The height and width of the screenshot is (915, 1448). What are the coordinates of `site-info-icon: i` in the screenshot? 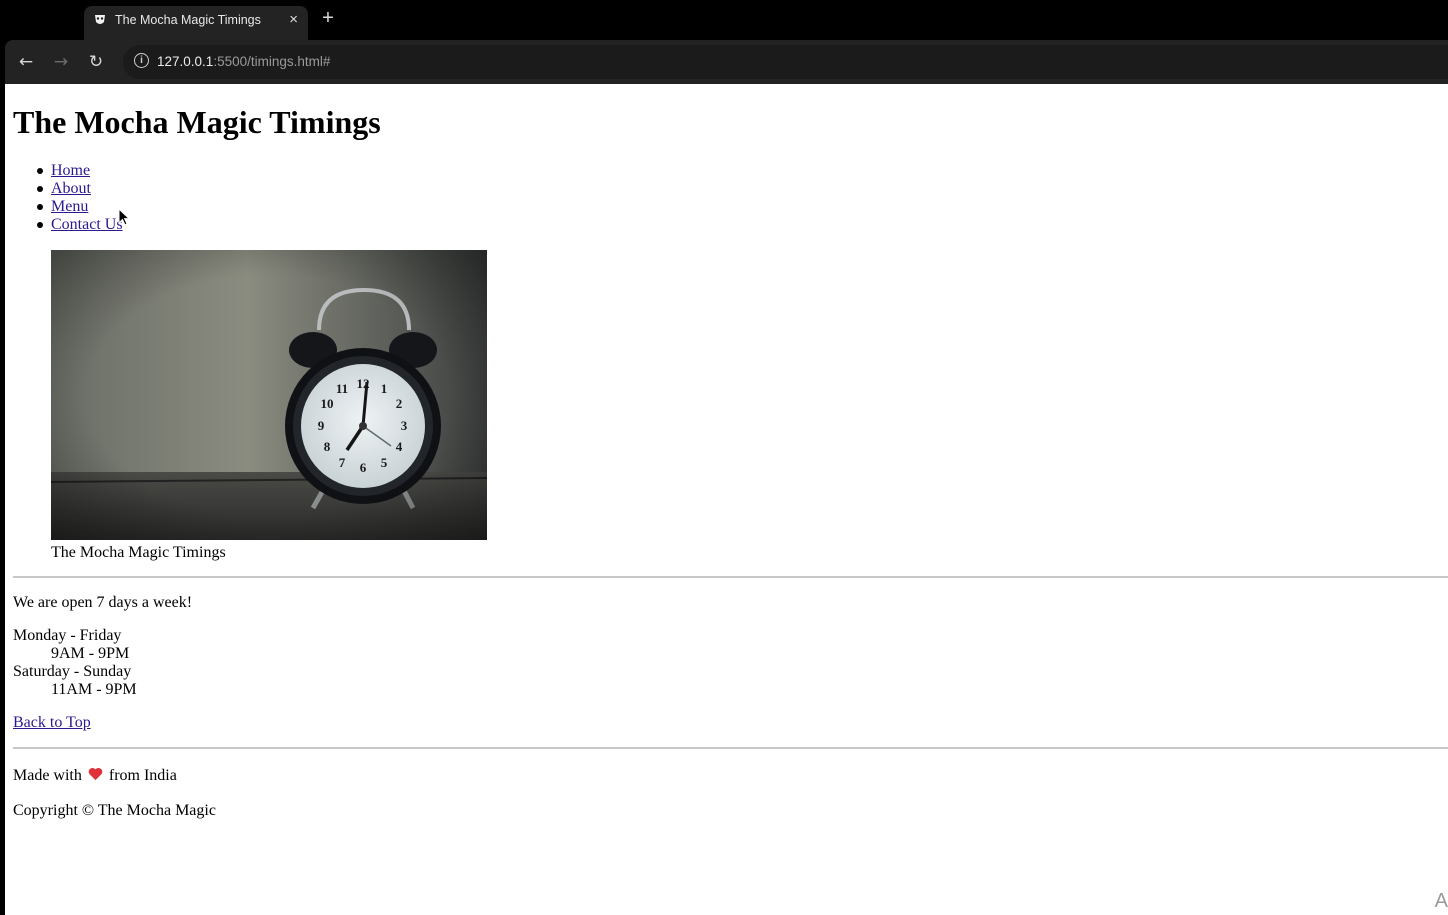 It's located at (141, 60).